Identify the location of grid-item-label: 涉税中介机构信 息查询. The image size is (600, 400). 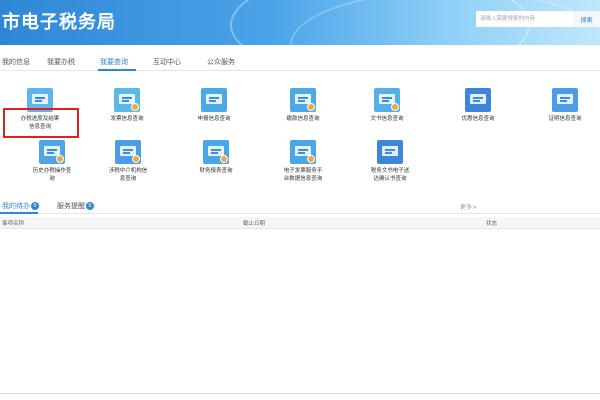
(128, 175).